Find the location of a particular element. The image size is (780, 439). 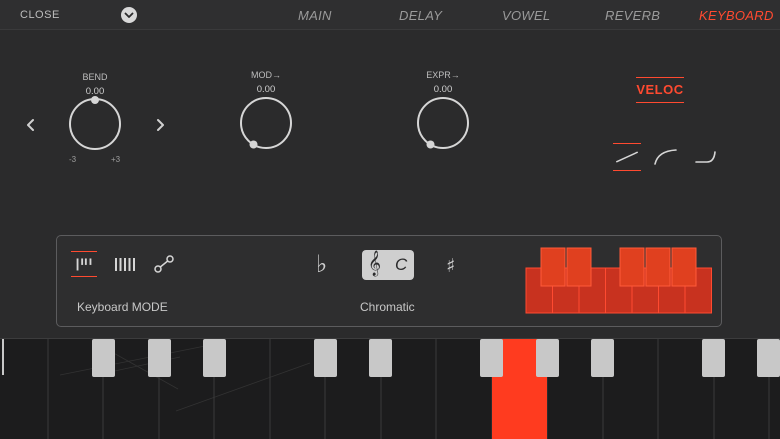

bend-knob is located at coordinates (95, 124).